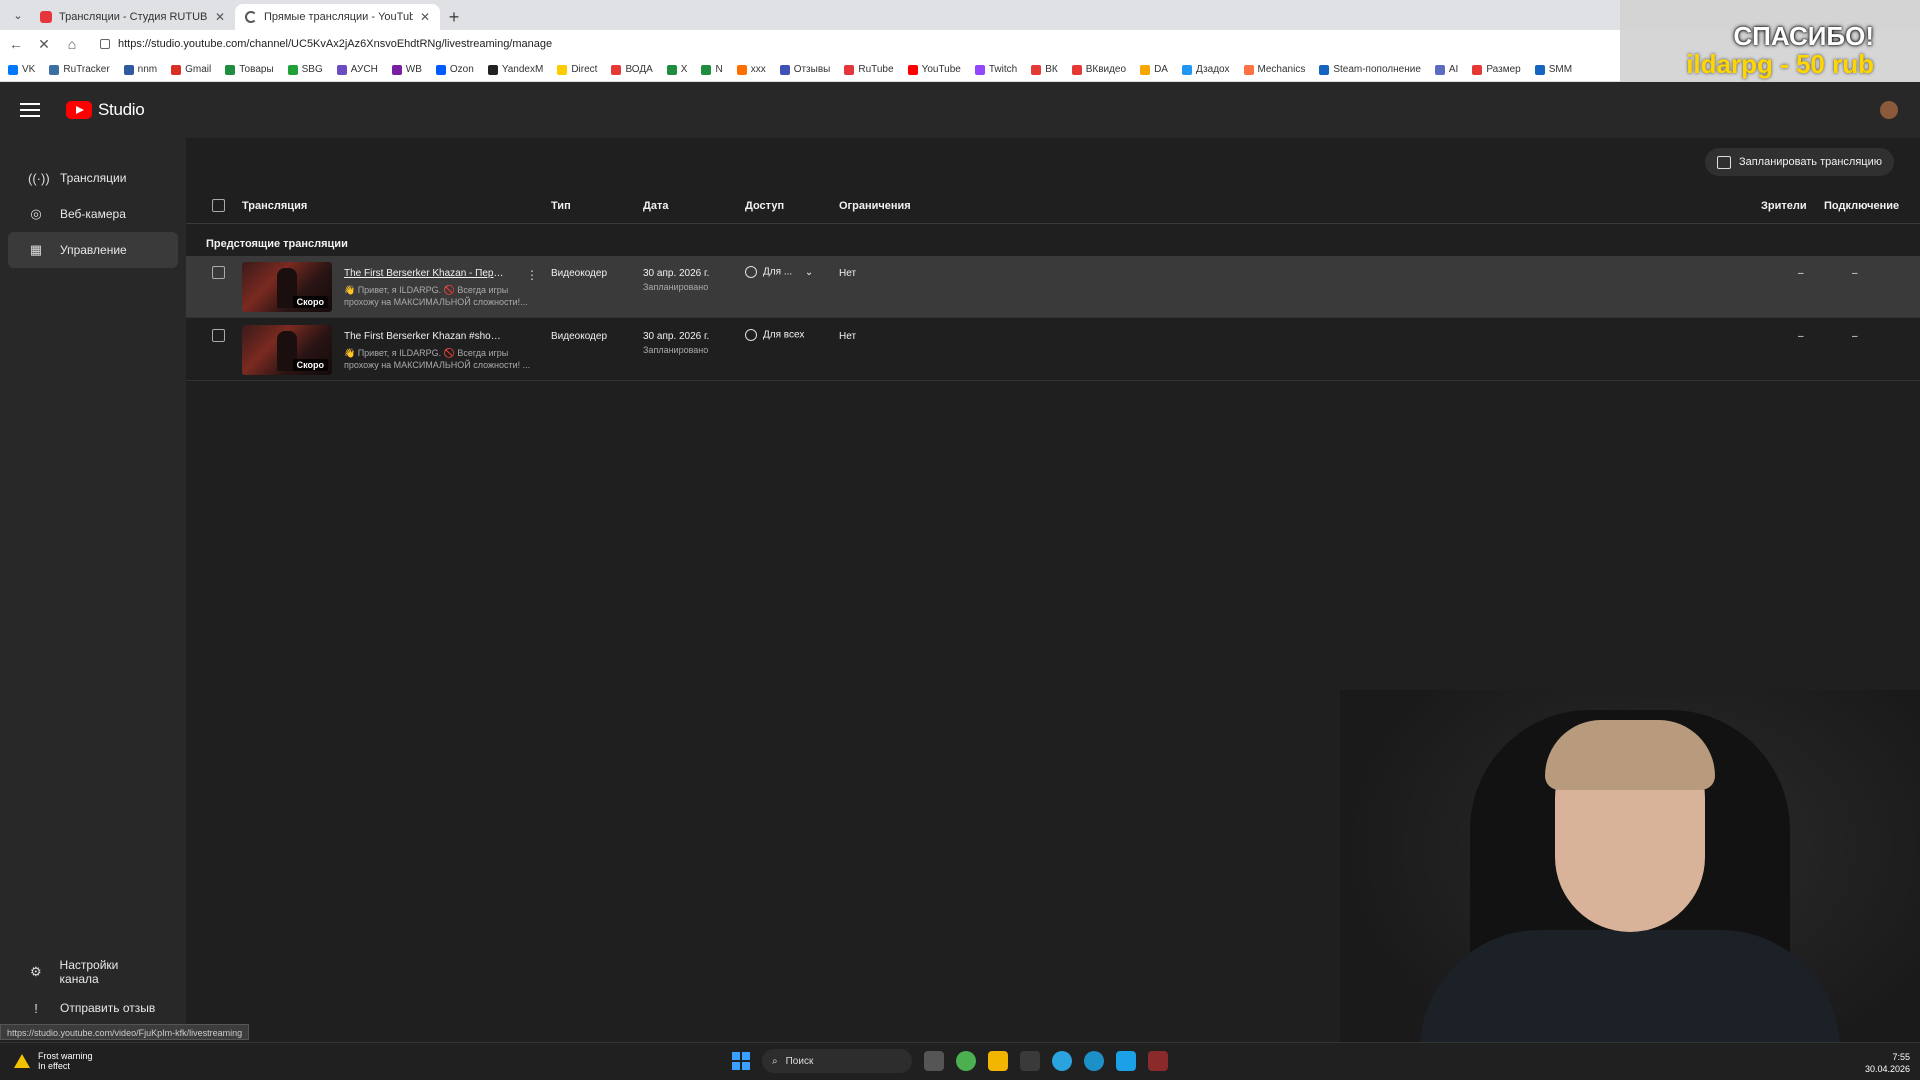 This screenshot has height=1080, width=1920. I want to click on bookmark-twitch: Twitch, so click(995, 69).